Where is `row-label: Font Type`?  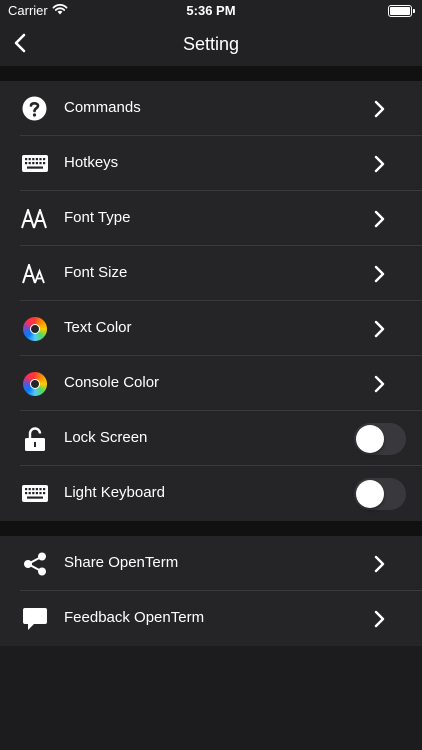
row-label: Font Type is located at coordinates (97, 217).